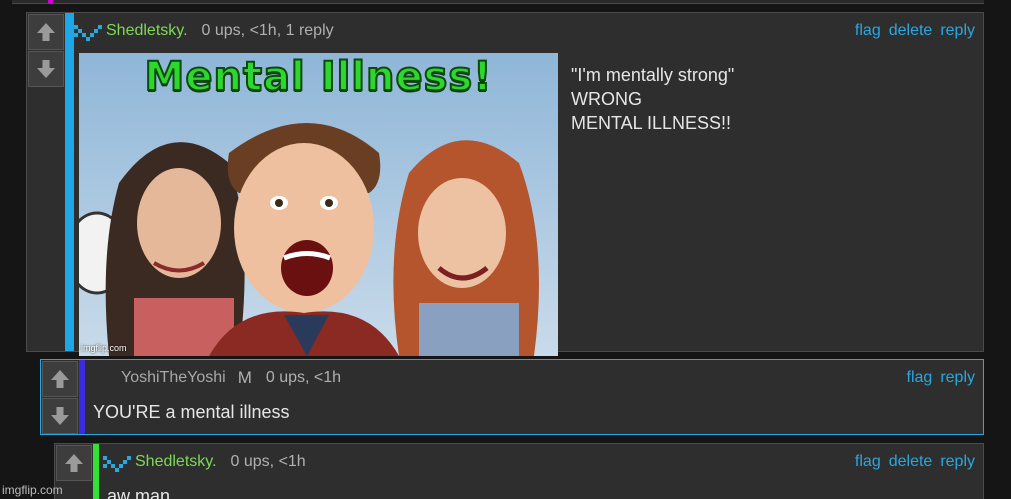 This screenshot has width=1011, height=499. Describe the element at coordinates (653, 75) in the screenshot. I see `comment-line: "I'm mentally strong"` at that location.